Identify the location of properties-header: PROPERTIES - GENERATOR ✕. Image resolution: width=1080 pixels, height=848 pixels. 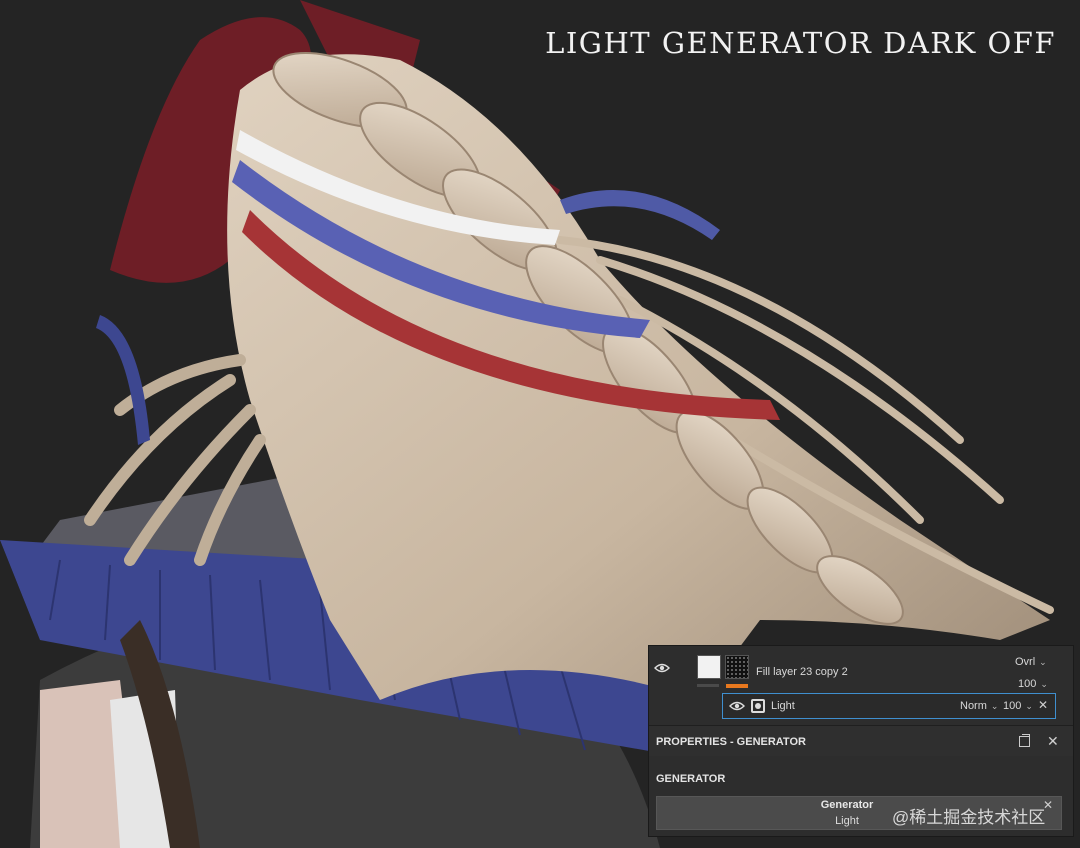
(861, 740).